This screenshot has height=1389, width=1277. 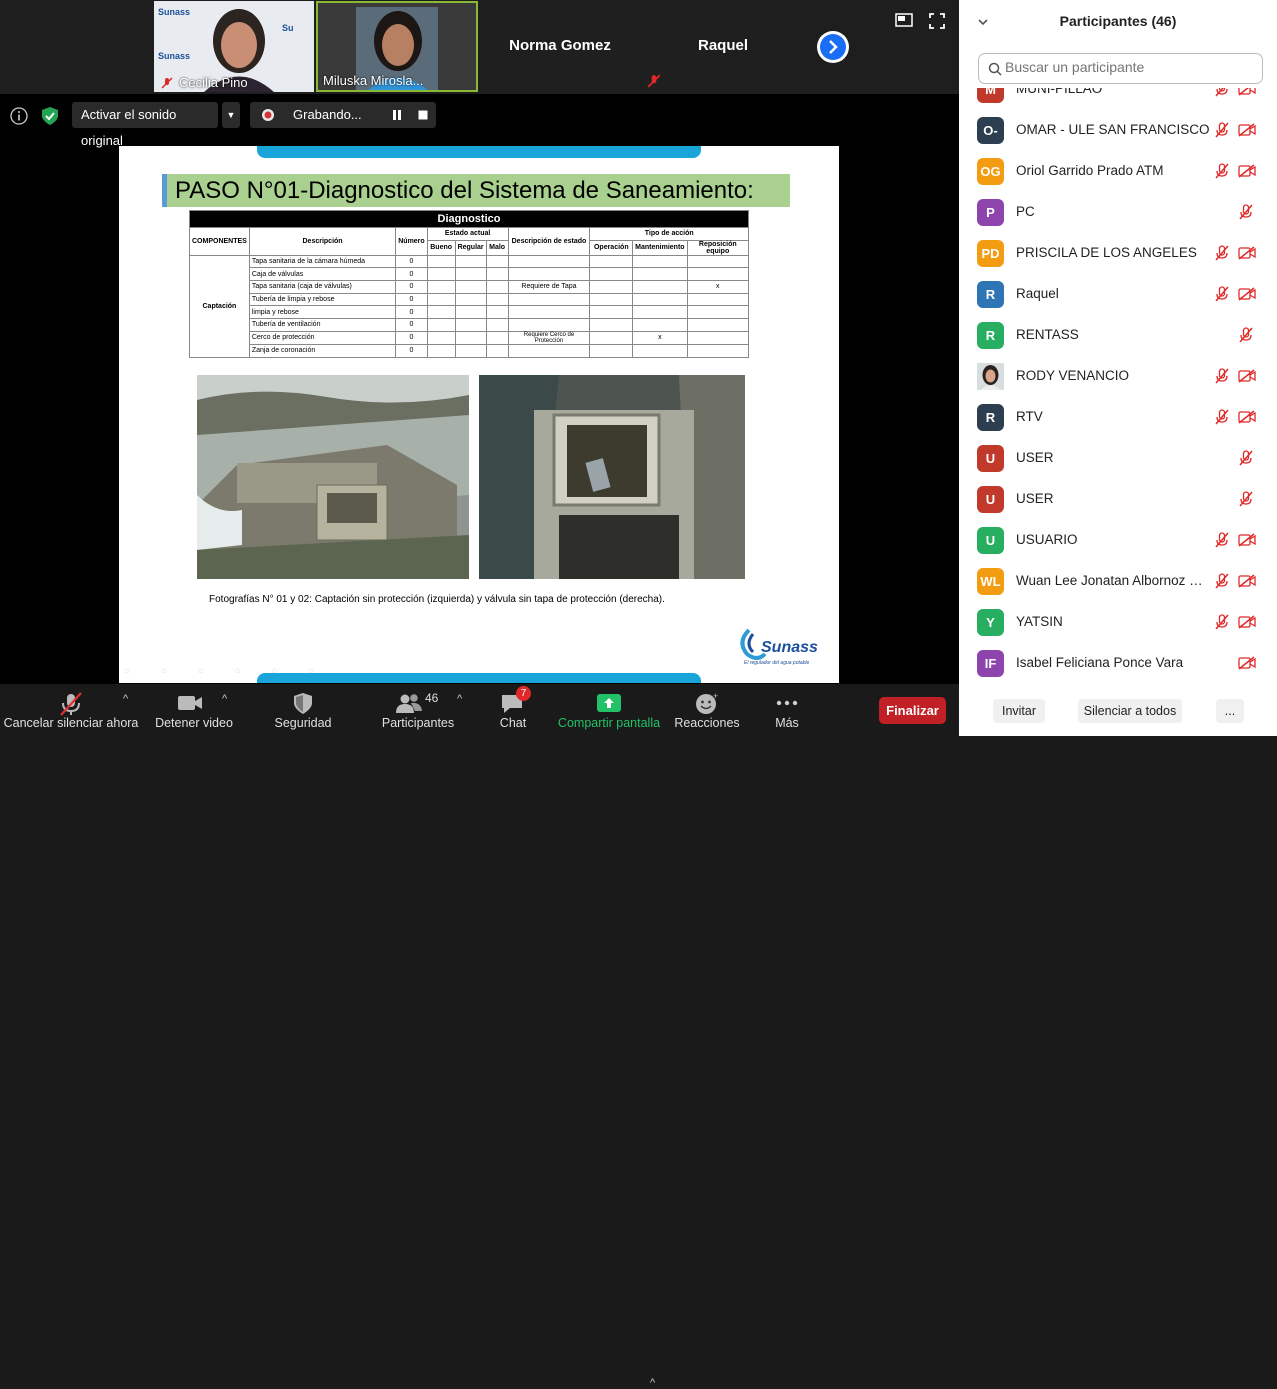 What do you see at coordinates (1114, 416) in the screenshot?
I see `participant-row: R RTV` at bounding box center [1114, 416].